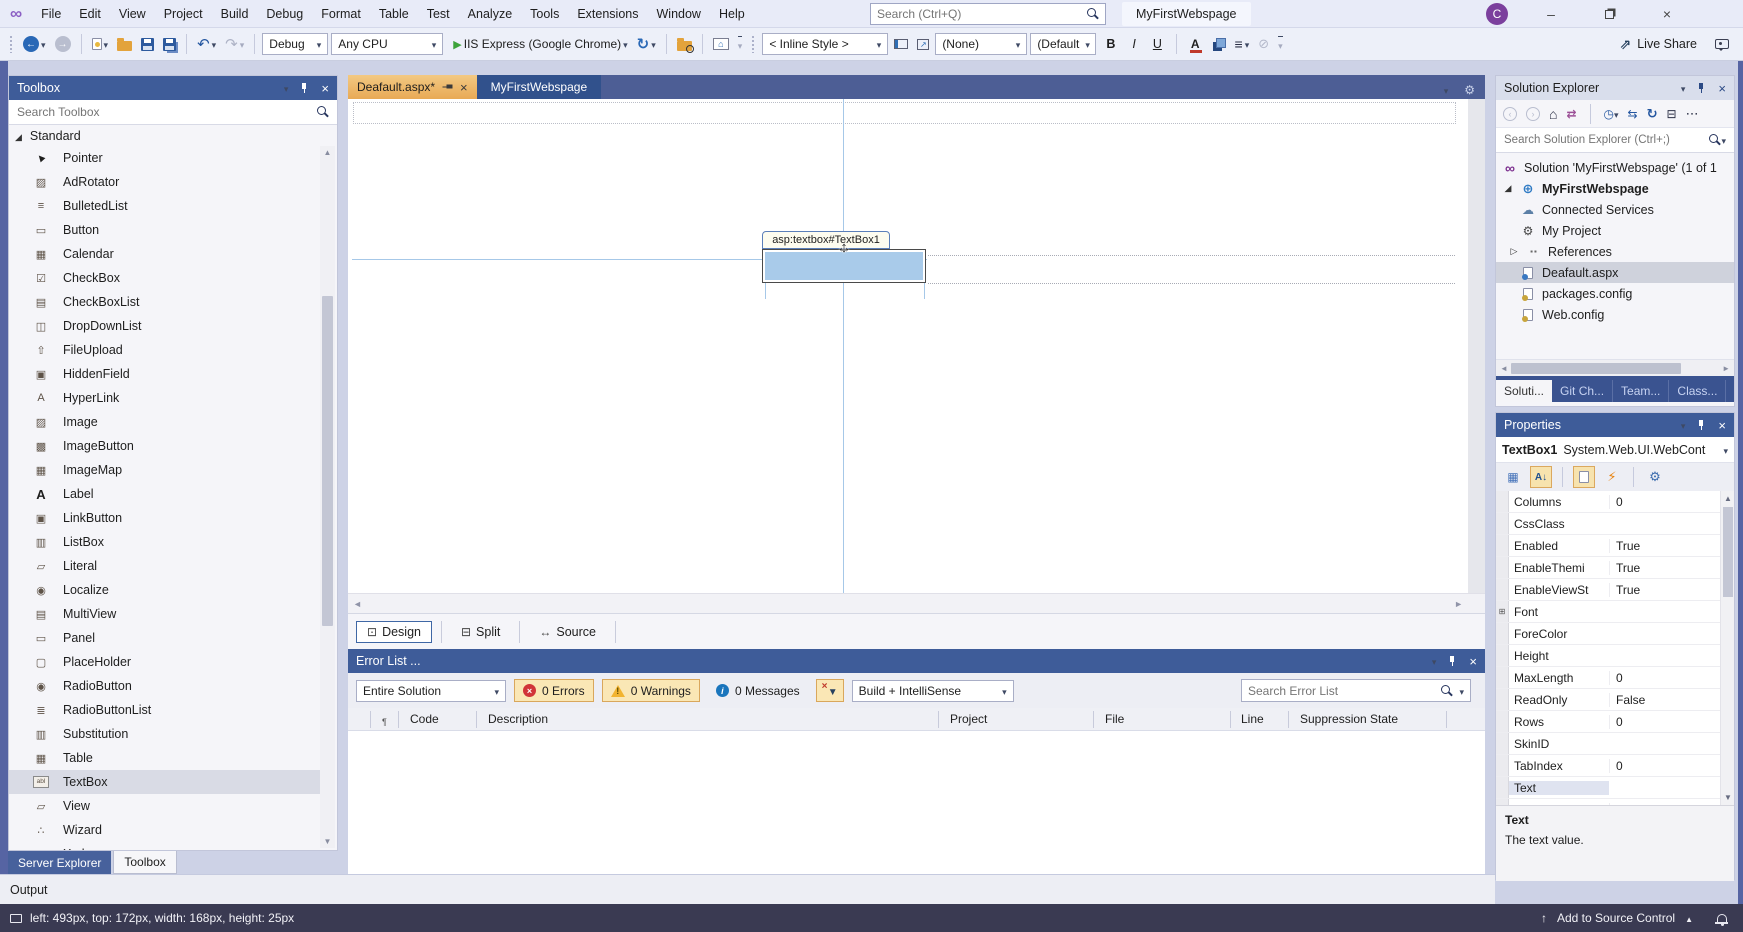 The height and width of the screenshot is (932, 1743). Describe the element at coordinates (1551, 14) in the screenshot. I see `minimize-button: –` at that location.